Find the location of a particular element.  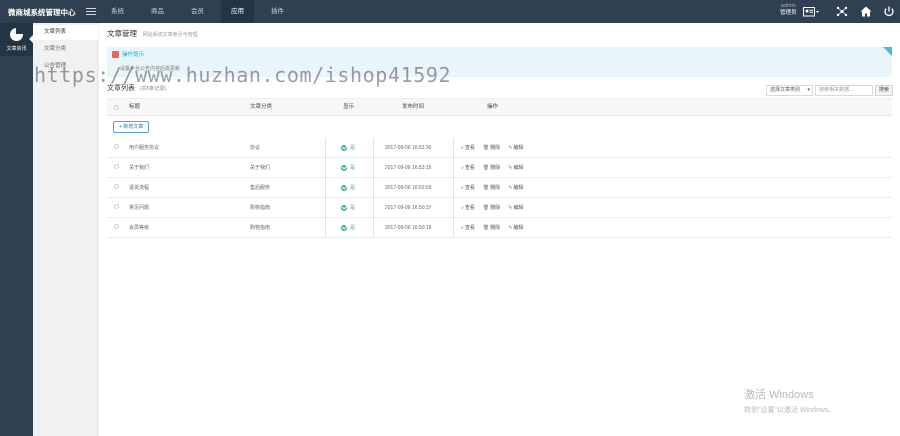

tips-header: 操作提示 is located at coordinates (128, 54).